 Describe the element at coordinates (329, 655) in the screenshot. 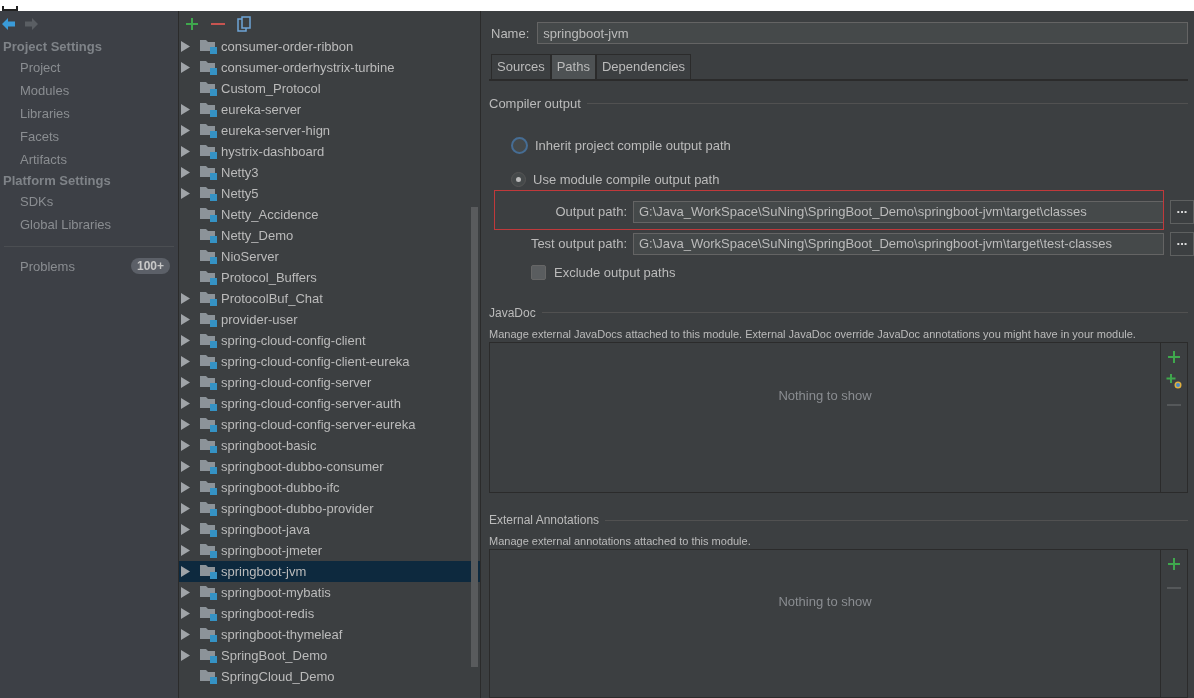

I see `module-row: SpringBoot_Demo` at that location.